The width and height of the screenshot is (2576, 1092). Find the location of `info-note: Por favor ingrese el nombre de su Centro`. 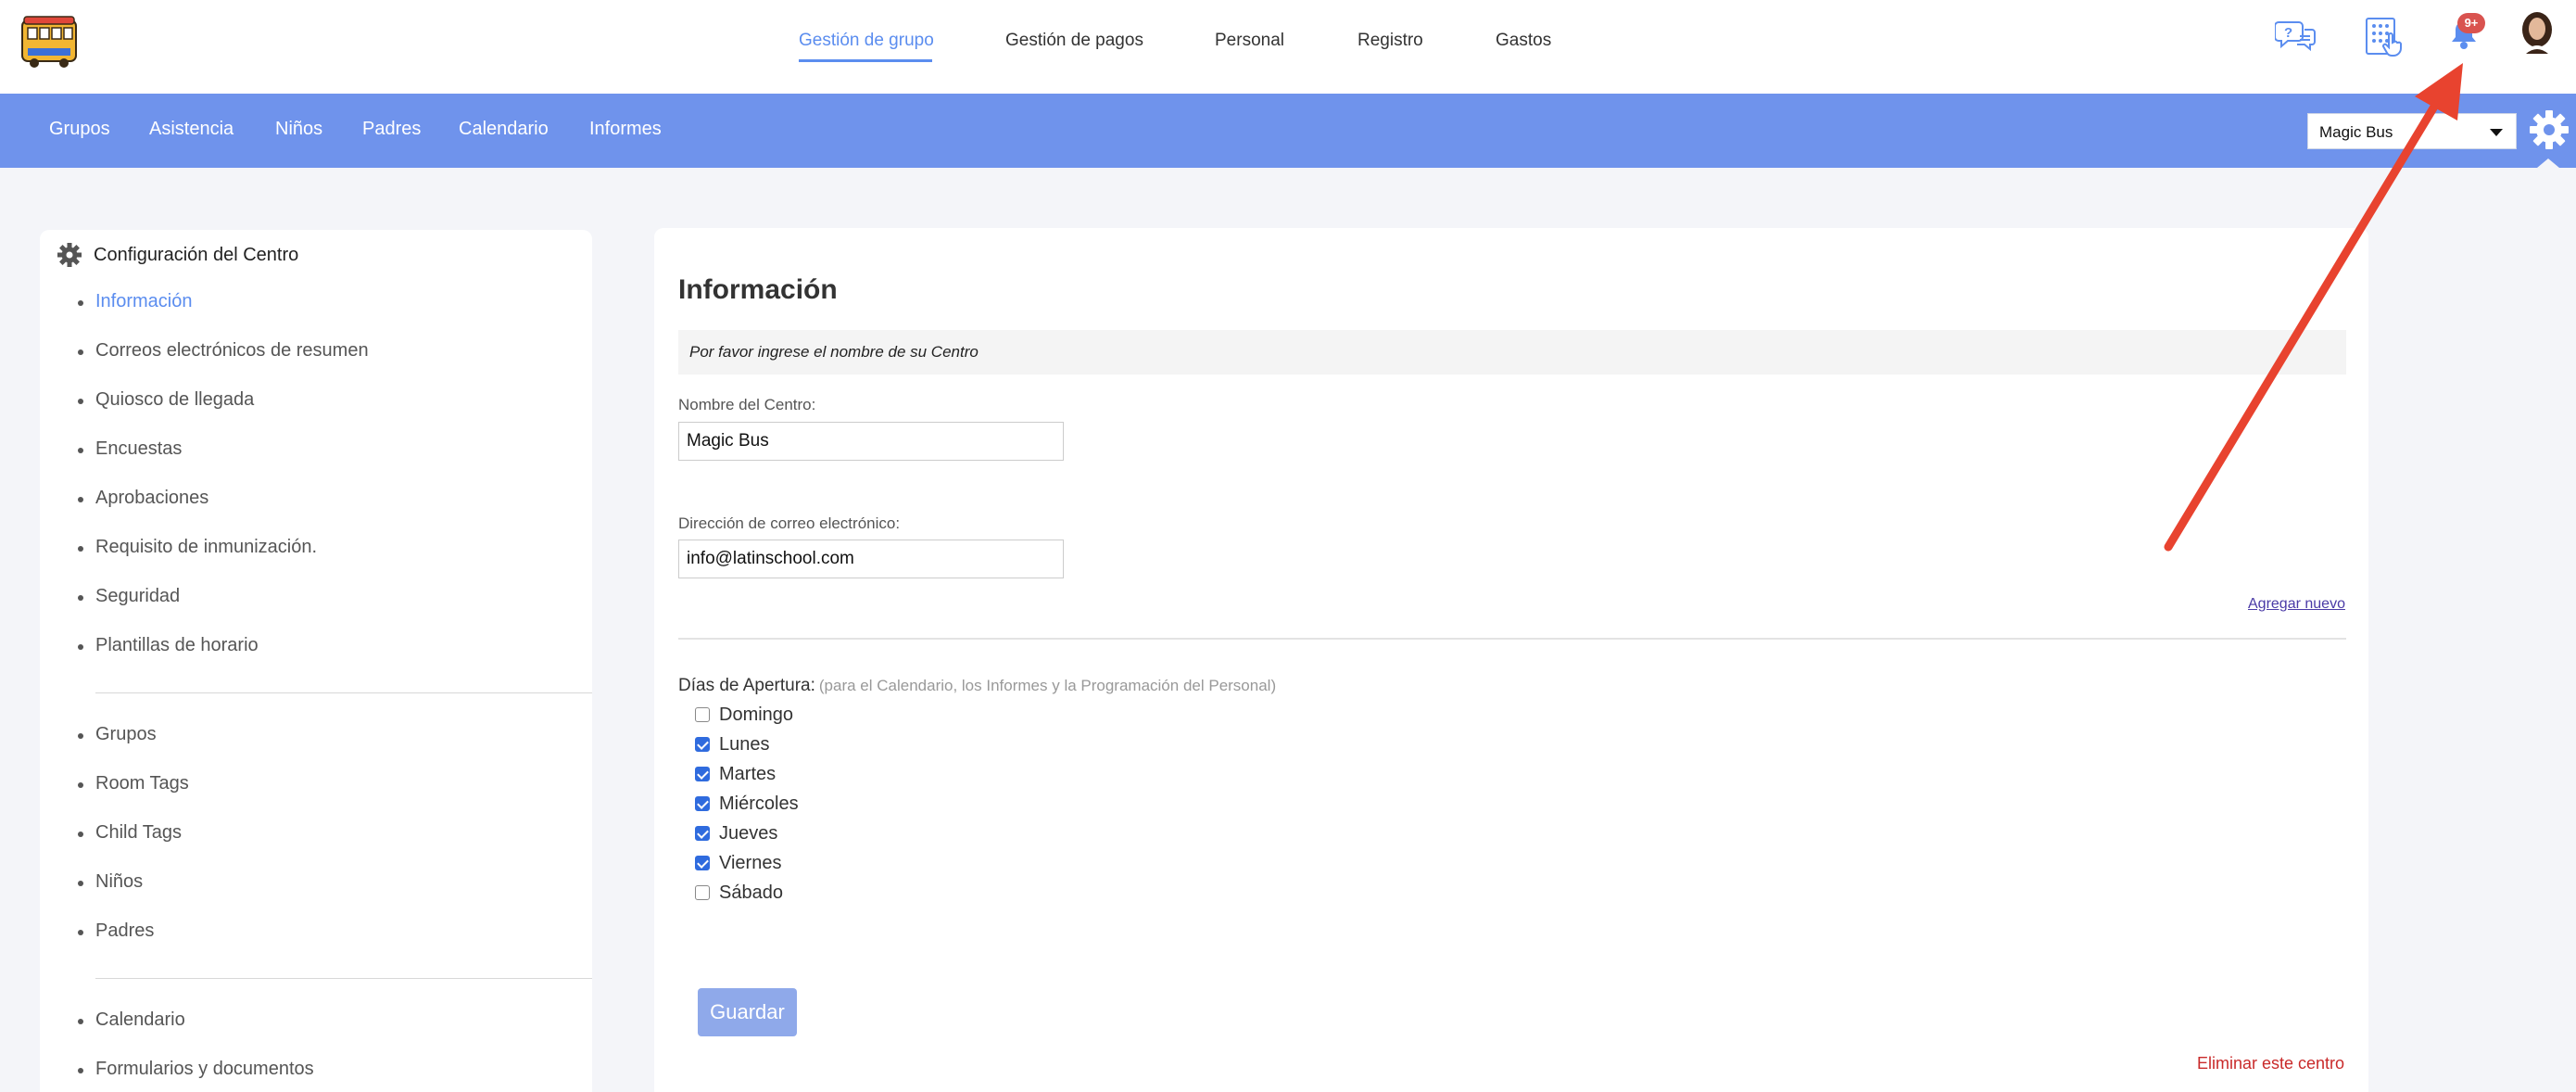

info-note: Por favor ingrese el nombre de su Centro is located at coordinates (1512, 352).